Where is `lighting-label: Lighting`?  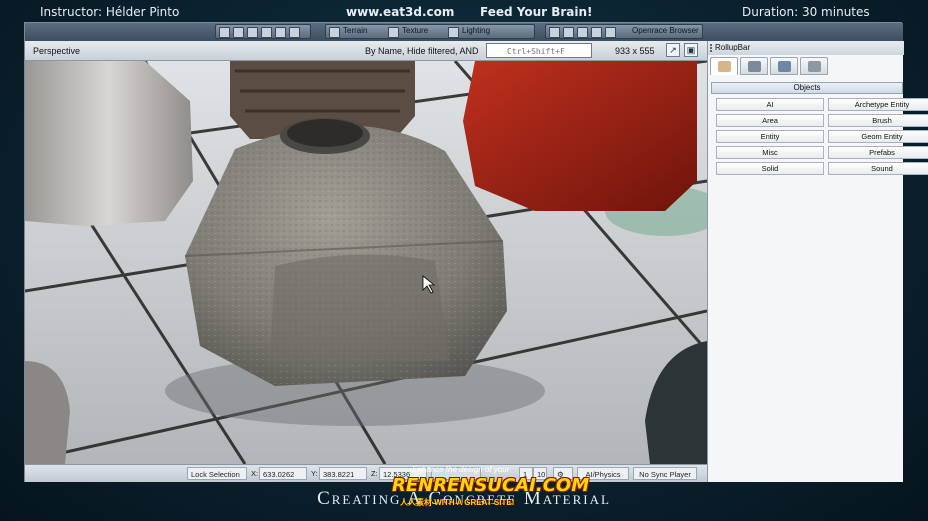 lighting-label: Lighting is located at coordinates (476, 30).